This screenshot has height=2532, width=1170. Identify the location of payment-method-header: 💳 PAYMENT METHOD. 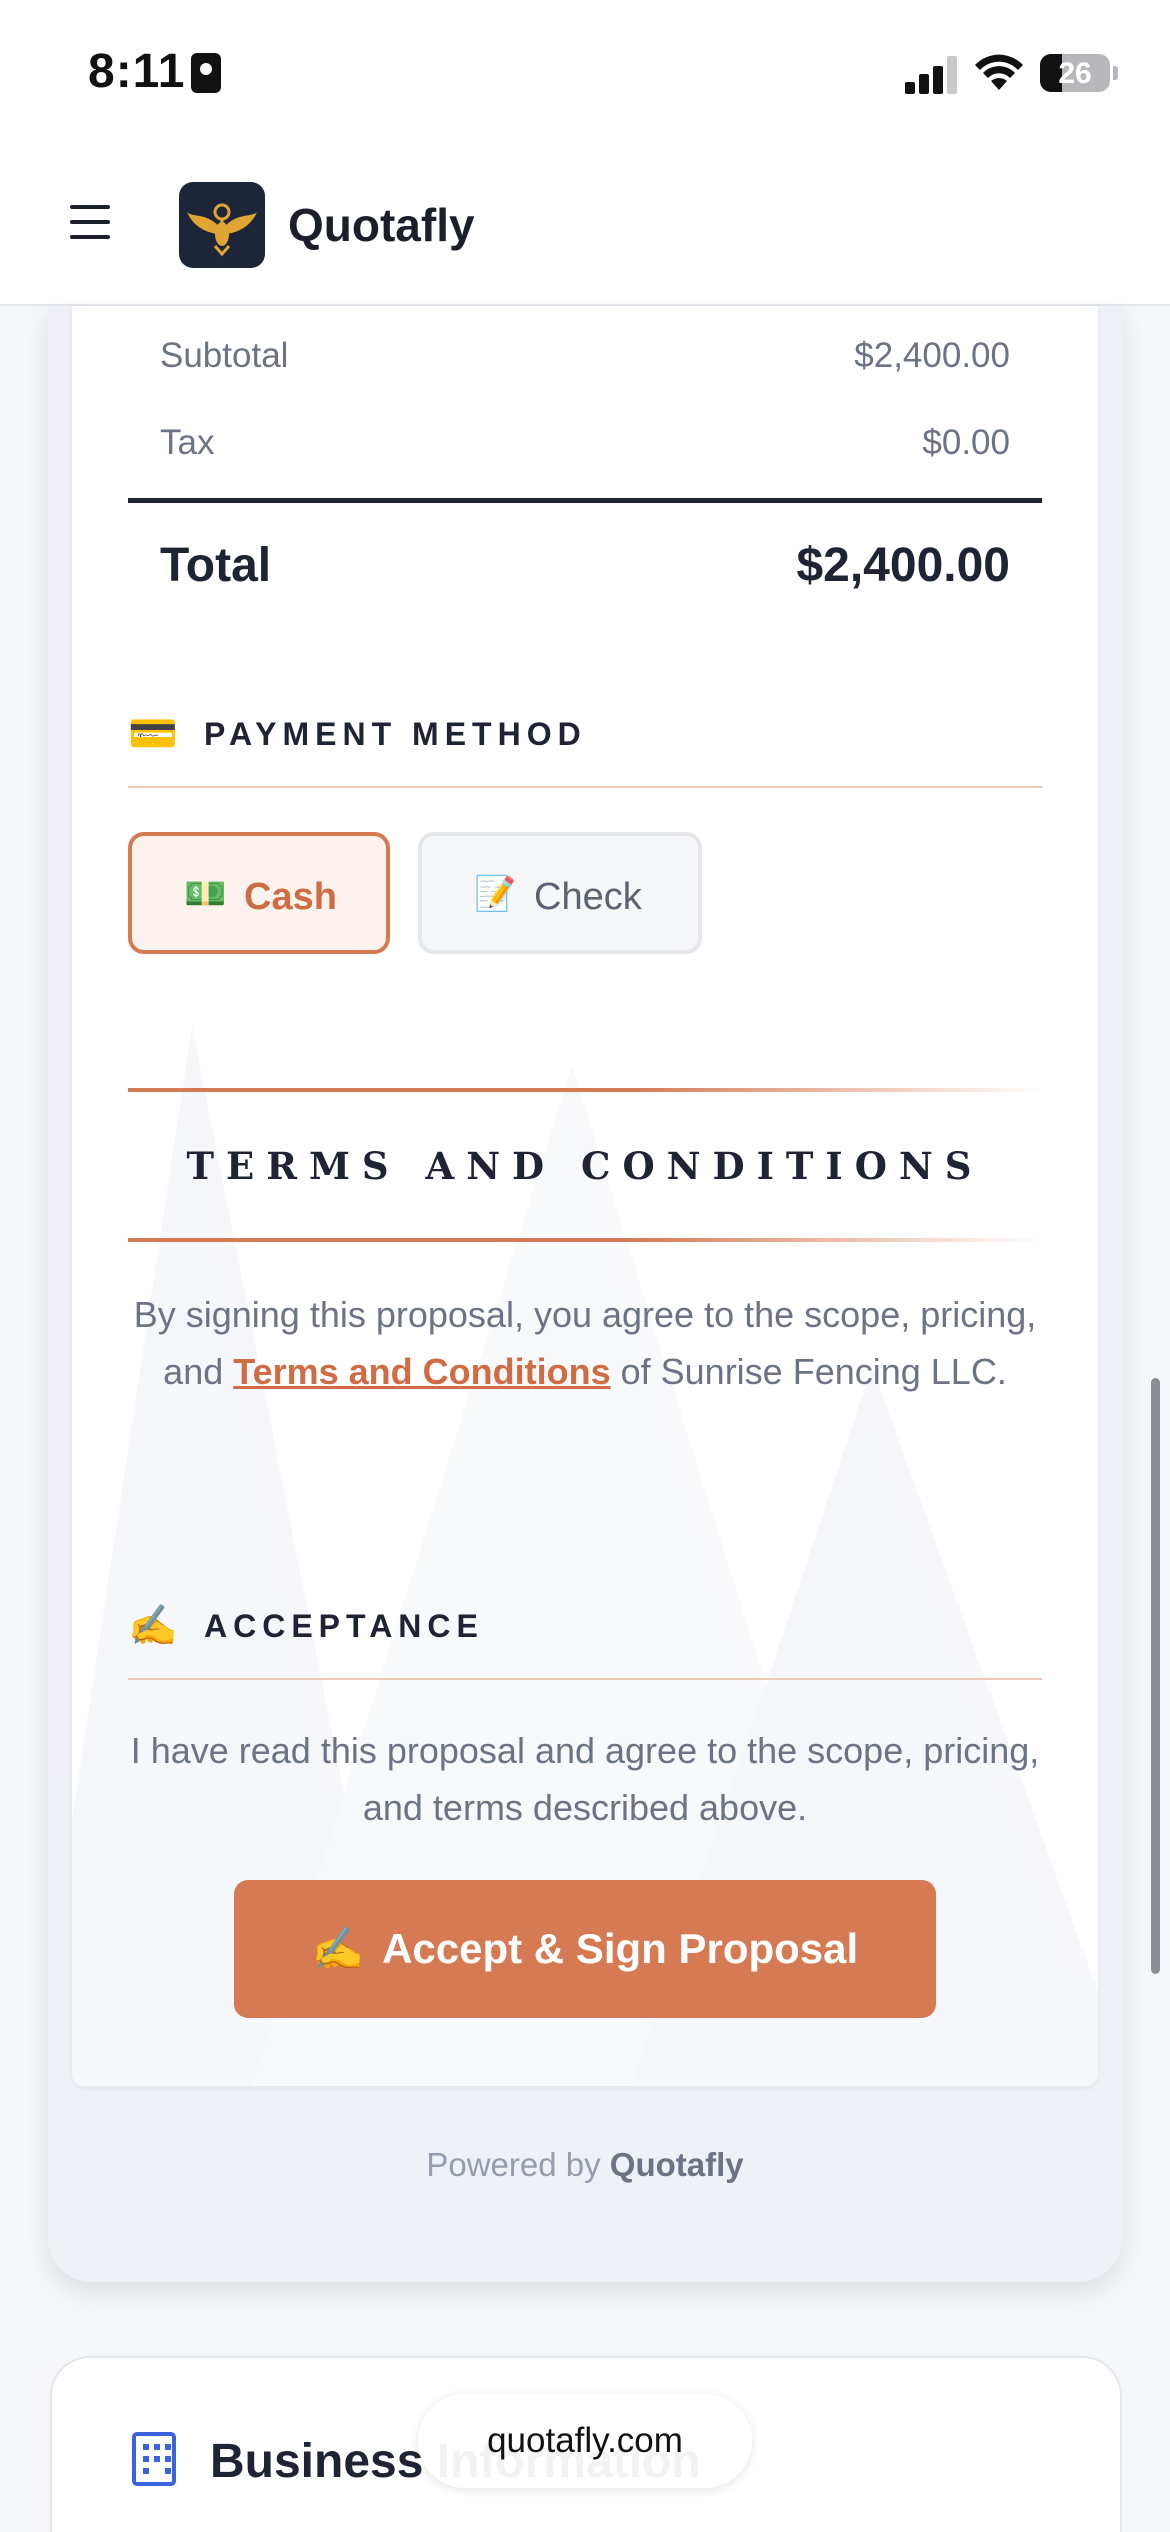
(585, 742).